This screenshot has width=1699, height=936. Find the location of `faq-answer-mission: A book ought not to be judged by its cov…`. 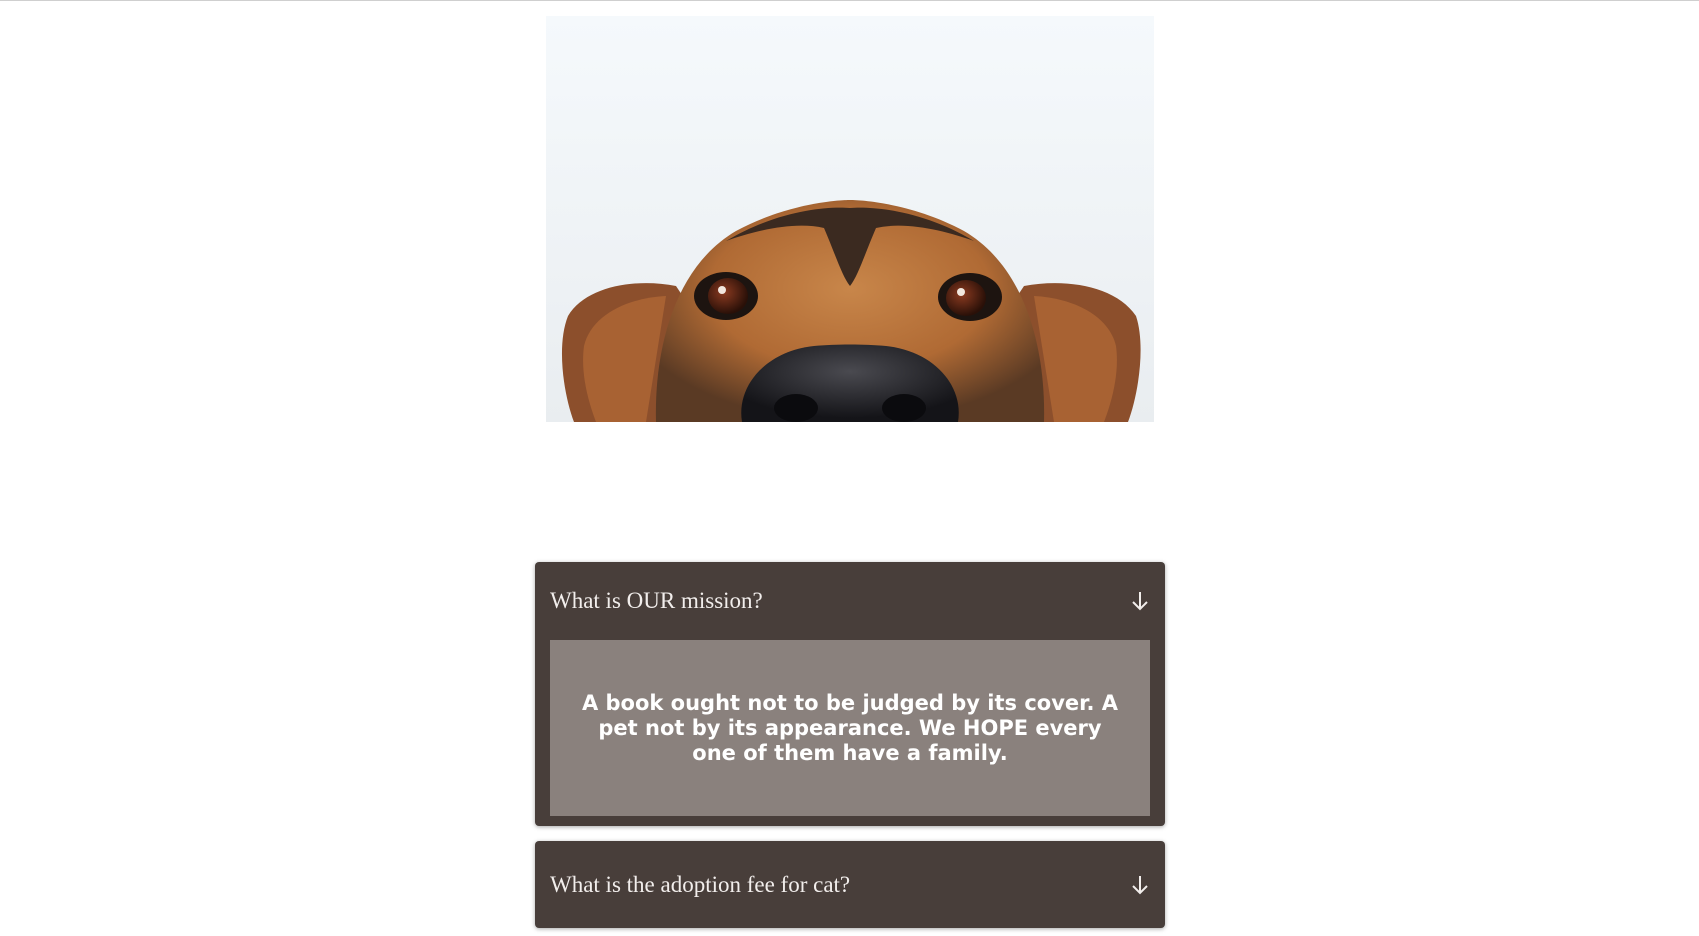

faq-answer-mission: A book ought not to be judged by its cov… is located at coordinates (850, 728).